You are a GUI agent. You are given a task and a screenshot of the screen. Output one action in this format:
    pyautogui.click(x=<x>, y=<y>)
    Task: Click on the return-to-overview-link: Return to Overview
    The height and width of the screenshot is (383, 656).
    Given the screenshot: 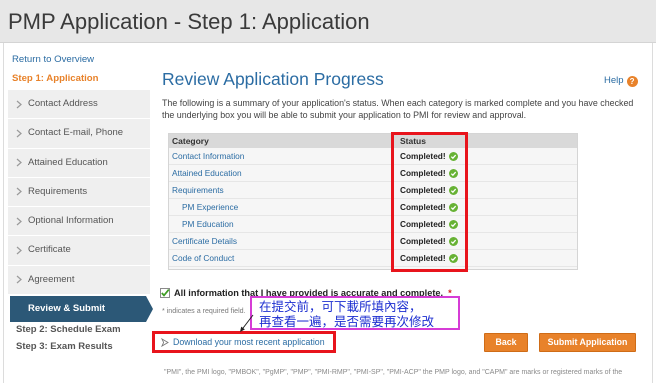 What is the action you would take?
    pyautogui.click(x=53, y=60)
    